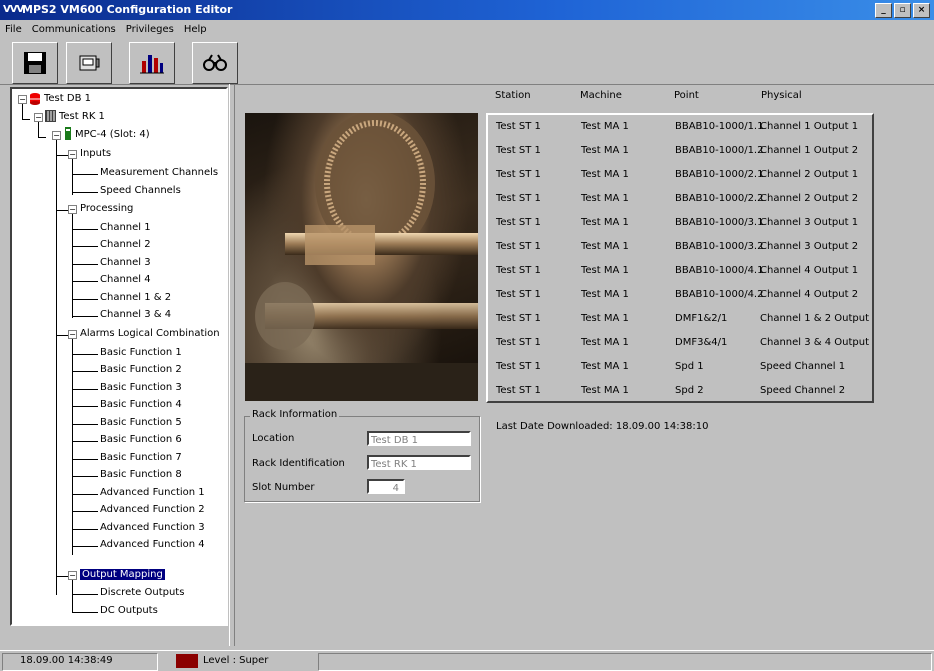 The width and height of the screenshot is (934, 671). I want to click on tree-item-measurement-channels: Measurement Channels, so click(159, 172).